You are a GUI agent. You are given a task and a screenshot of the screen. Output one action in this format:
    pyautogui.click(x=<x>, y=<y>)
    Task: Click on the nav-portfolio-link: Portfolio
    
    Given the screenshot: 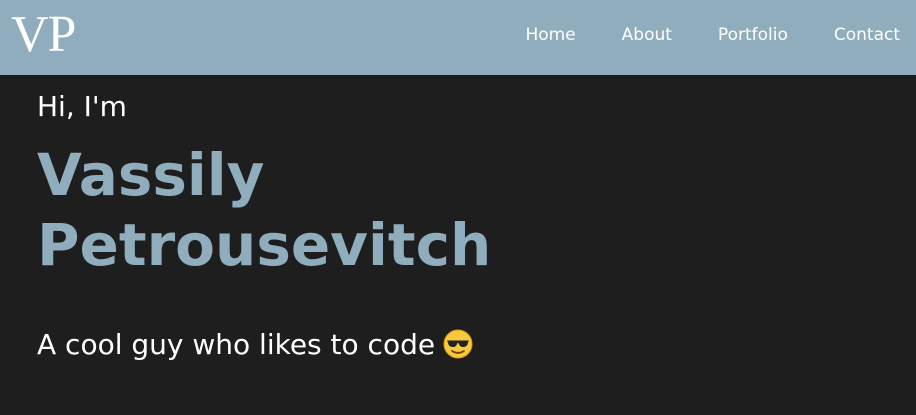 What is the action you would take?
    pyautogui.click(x=753, y=35)
    